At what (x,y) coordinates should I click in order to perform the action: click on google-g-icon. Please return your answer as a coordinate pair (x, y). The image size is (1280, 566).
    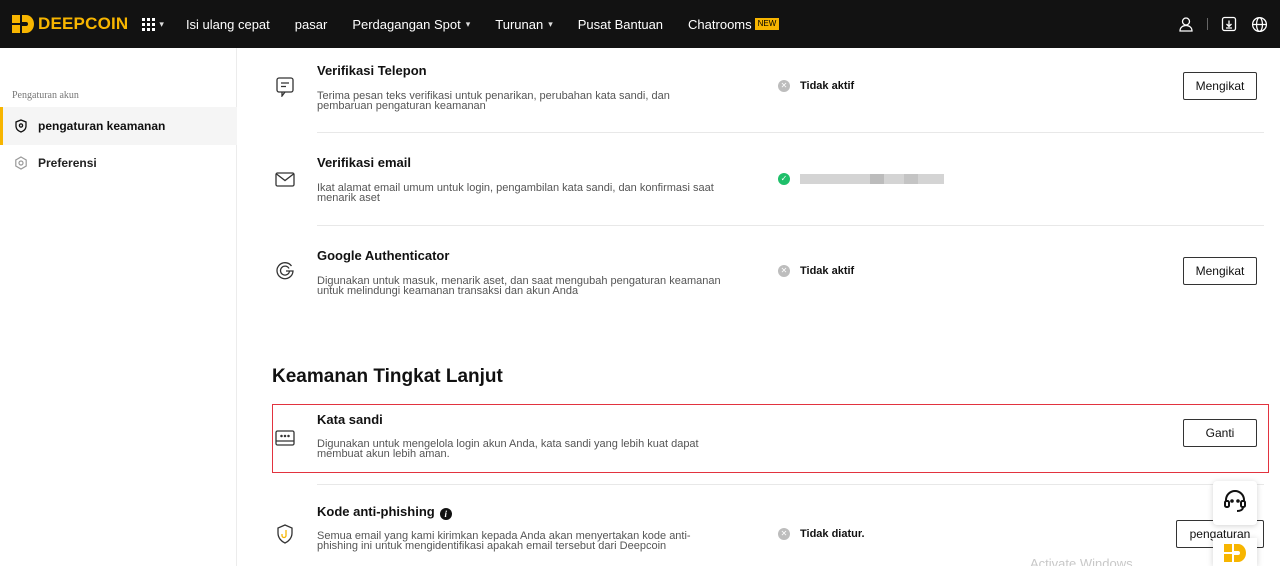
    Looking at the image, I should click on (285, 271).